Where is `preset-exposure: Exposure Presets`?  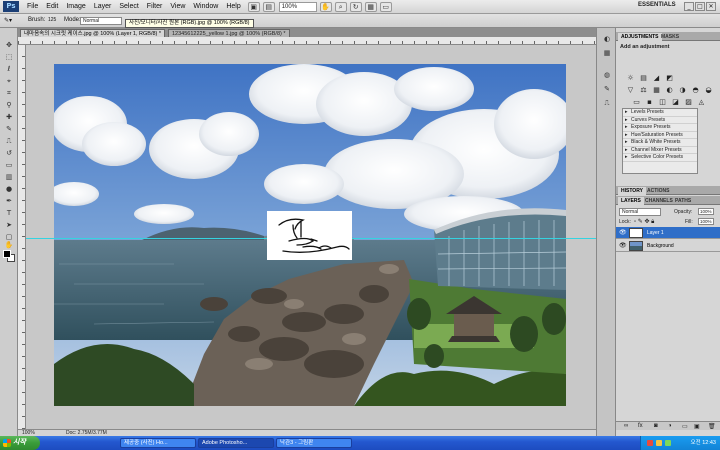 preset-exposure: Exposure Presets is located at coordinates (660, 128).